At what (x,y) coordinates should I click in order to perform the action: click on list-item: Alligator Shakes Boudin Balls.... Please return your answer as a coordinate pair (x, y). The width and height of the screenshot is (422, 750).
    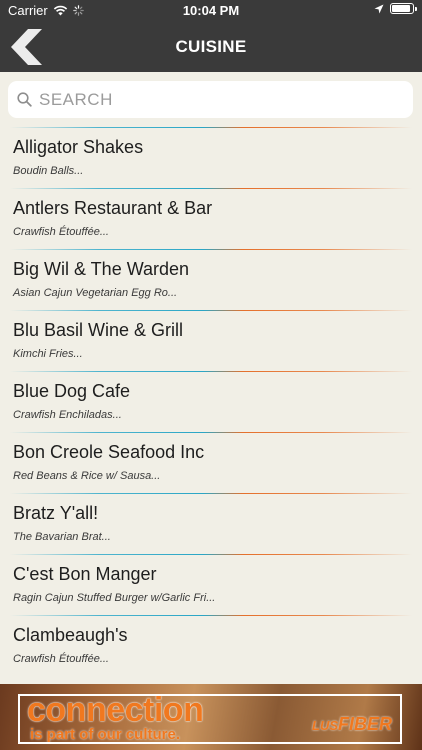
    Looking at the image, I should click on (211, 156).